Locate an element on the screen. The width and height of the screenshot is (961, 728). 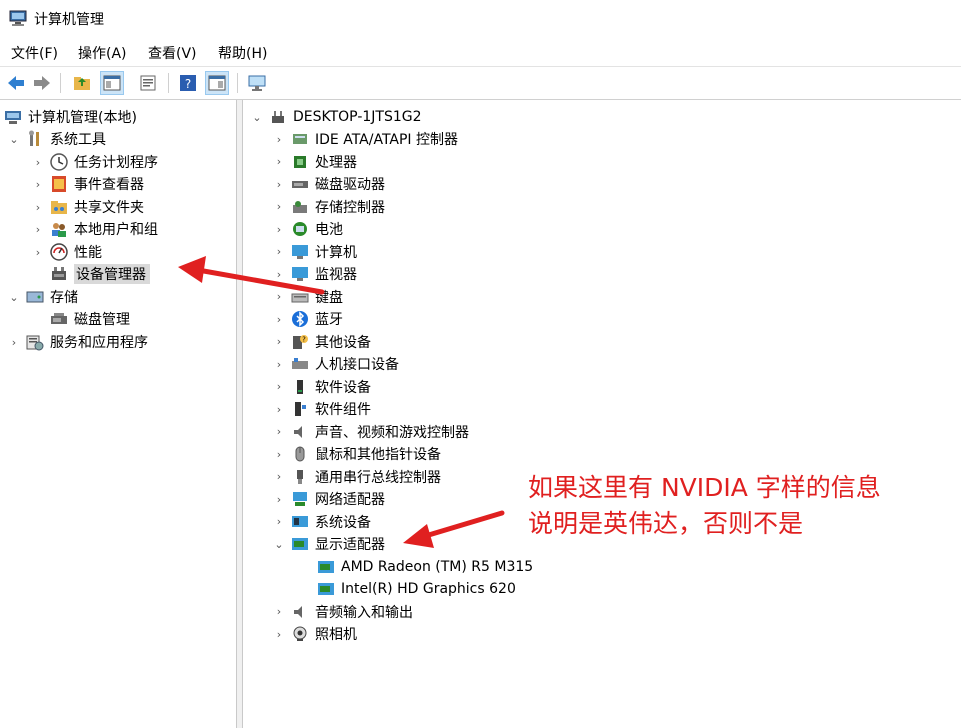
up-folder-icon is located at coordinates (82, 83).